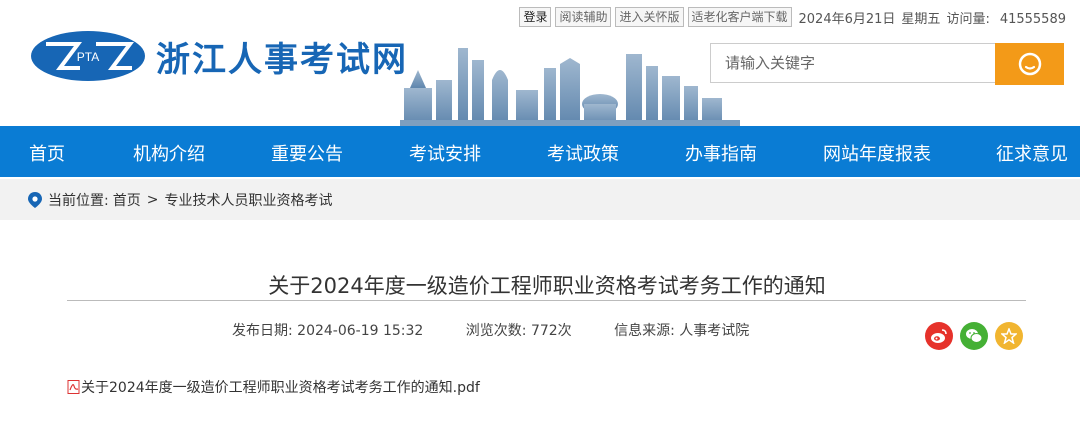 This screenshot has height=424, width=1080. Describe the element at coordinates (583, 153) in the screenshot. I see `nav-item-exam-policy: 考试政策` at that location.